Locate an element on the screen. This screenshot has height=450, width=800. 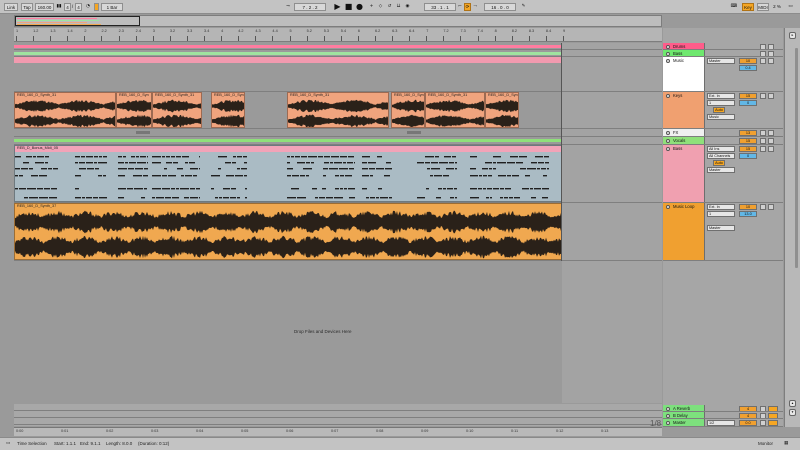
return-lane-b is located at coordinates (338, 414).